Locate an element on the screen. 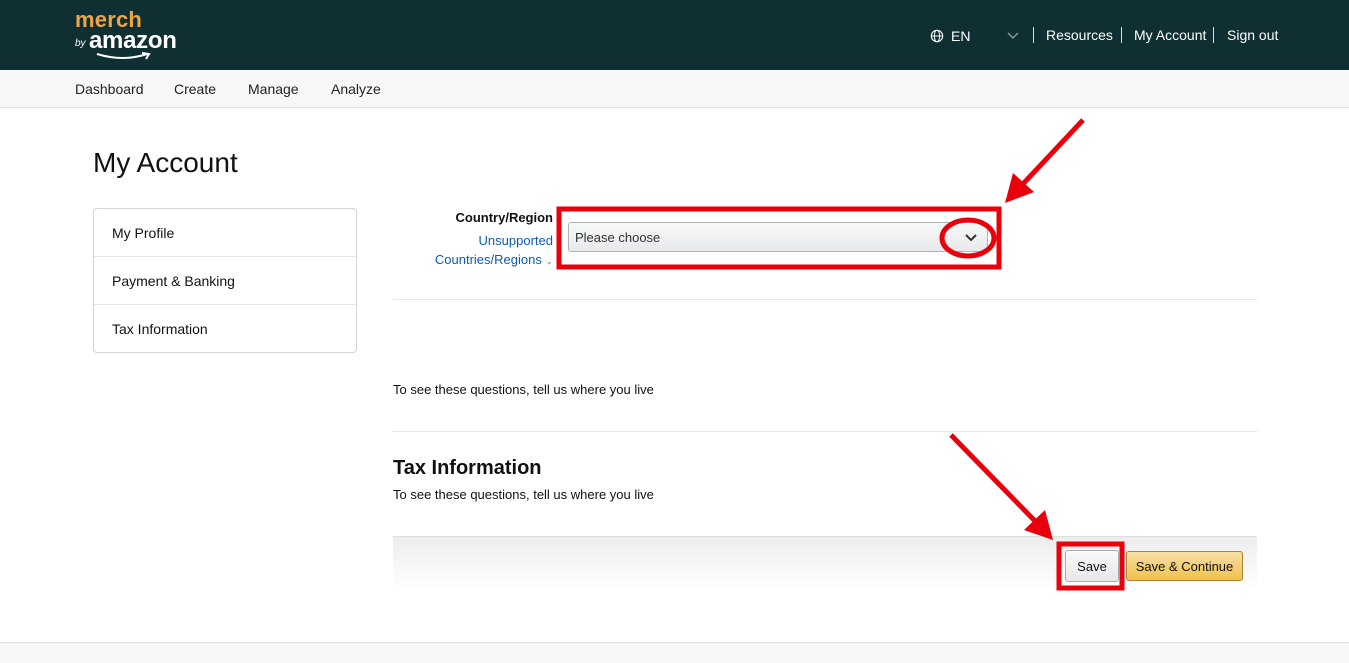 The width and height of the screenshot is (1349, 663). save-and-continue-button: Save & Continue is located at coordinates (1184, 566).